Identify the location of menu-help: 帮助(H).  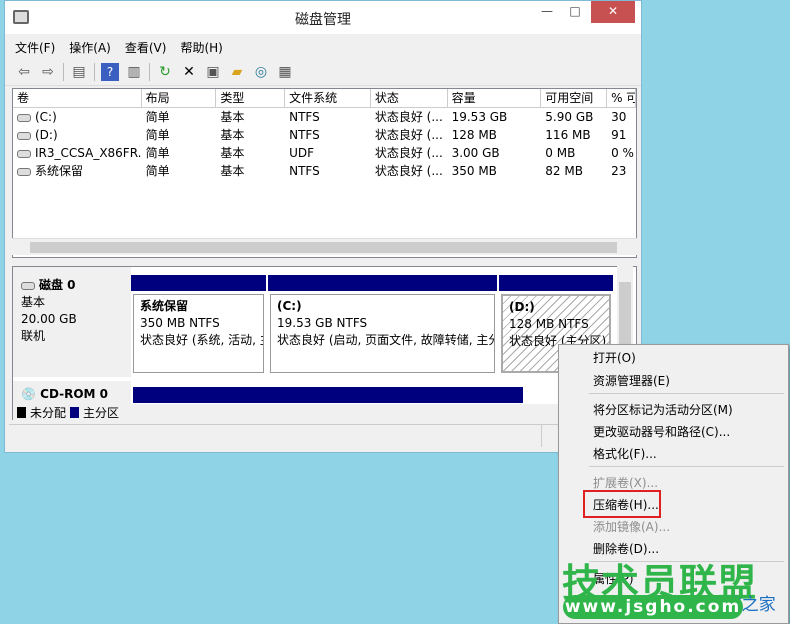
(201, 47).